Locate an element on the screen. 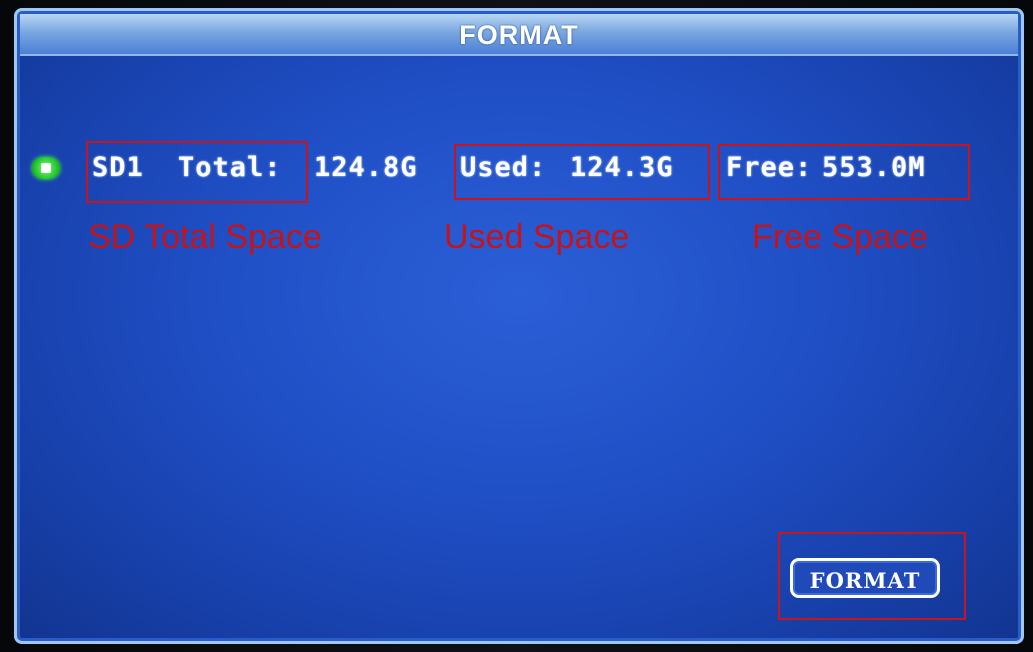 This screenshot has height=652, width=1033. format-button: FORMAT is located at coordinates (865, 578).